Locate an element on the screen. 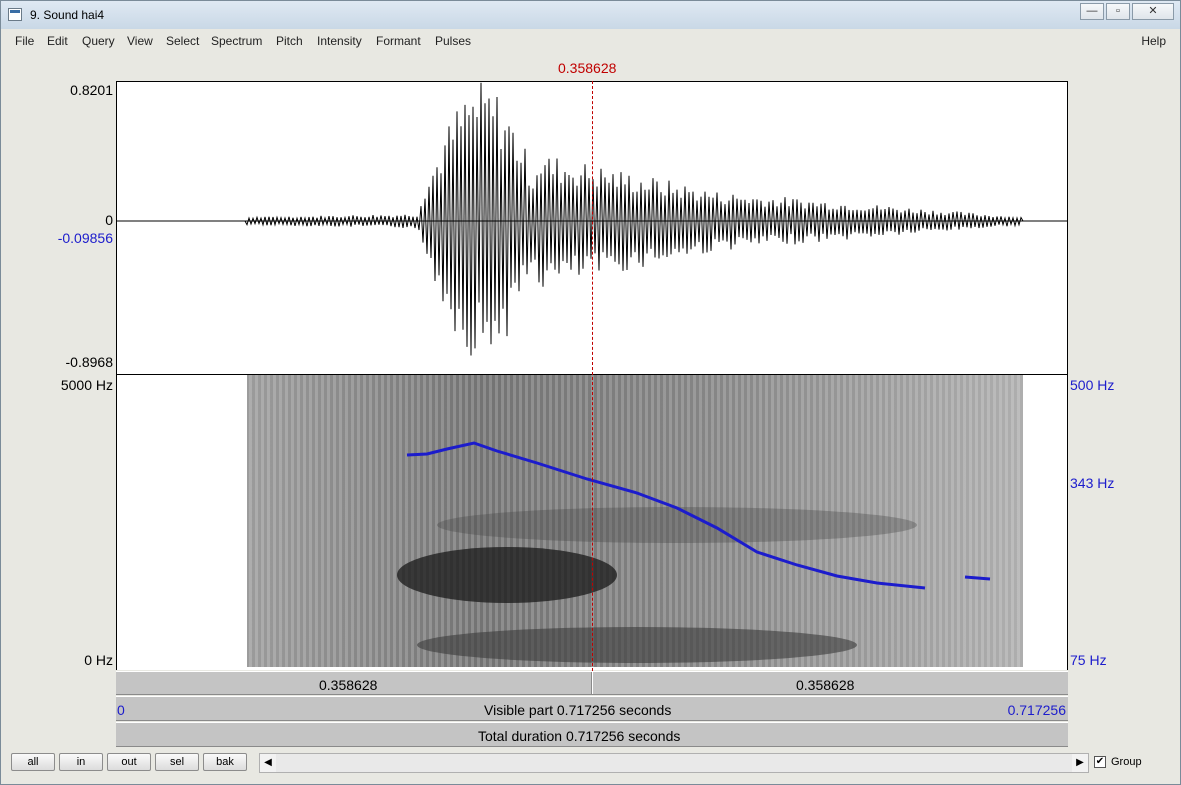  visible-part-label: Visible part 0.717256 seconds is located at coordinates (578, 710).